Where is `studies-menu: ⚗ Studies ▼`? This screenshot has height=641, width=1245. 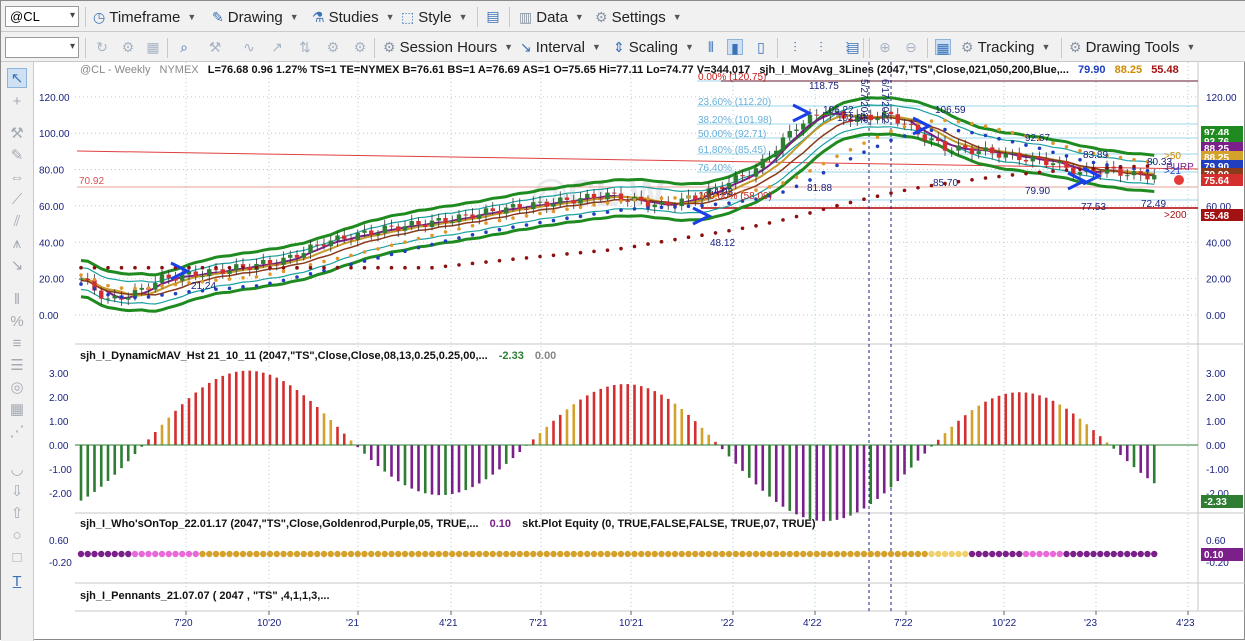
studies-menu: ⚗ Studies ▼ is located at coordinates (353, 17).